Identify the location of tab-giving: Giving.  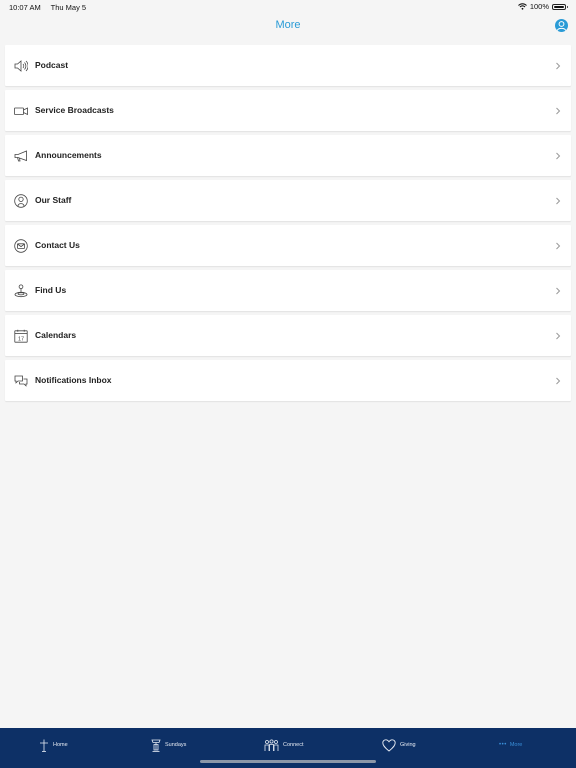
(399, 745).